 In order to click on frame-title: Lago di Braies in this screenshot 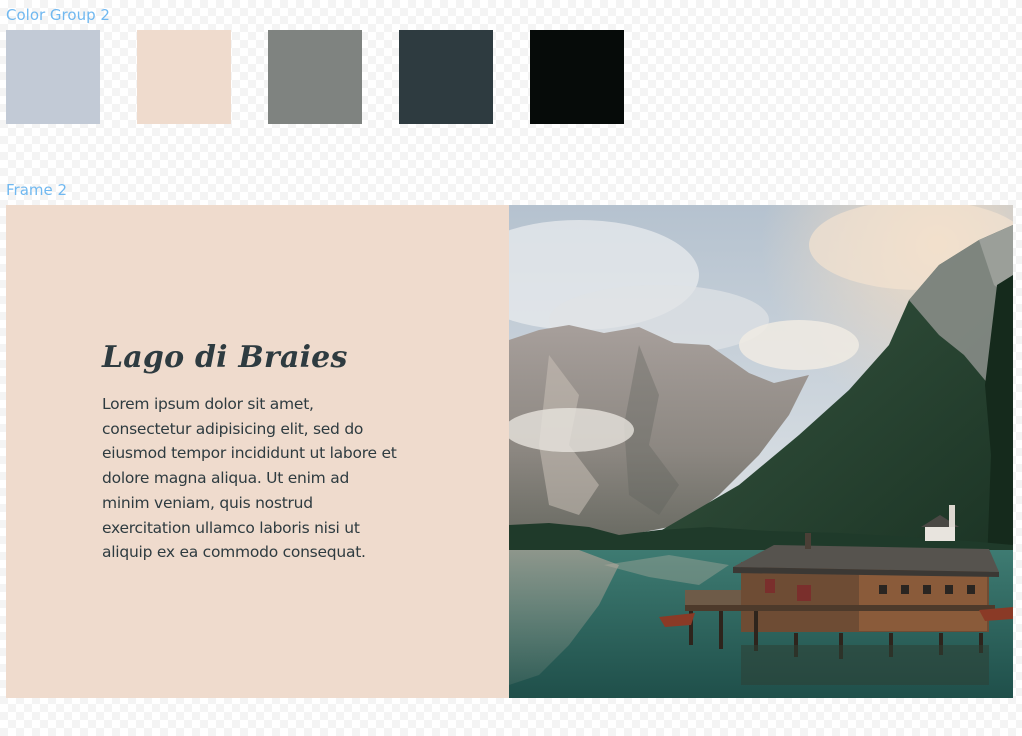, I will do `click(225, 357)`.